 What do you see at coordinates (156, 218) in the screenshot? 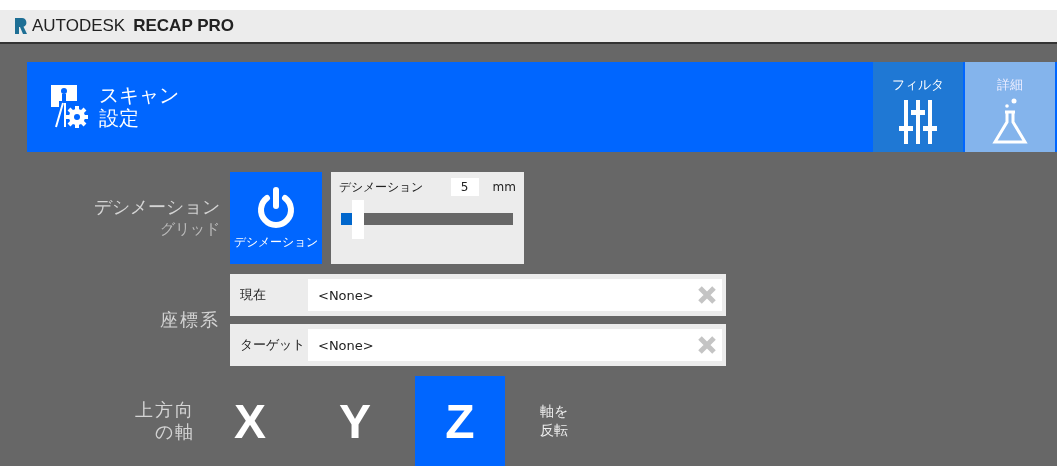
I see `decimation-label: デシメーション グリッド` at bounding box center [156, 218].